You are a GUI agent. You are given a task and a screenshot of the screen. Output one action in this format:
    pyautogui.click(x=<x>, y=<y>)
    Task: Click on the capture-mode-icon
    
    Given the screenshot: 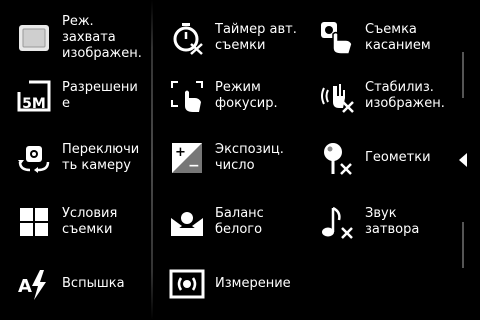 What is the action you would take?
    pyautogui.click(x=34, y=38)
    